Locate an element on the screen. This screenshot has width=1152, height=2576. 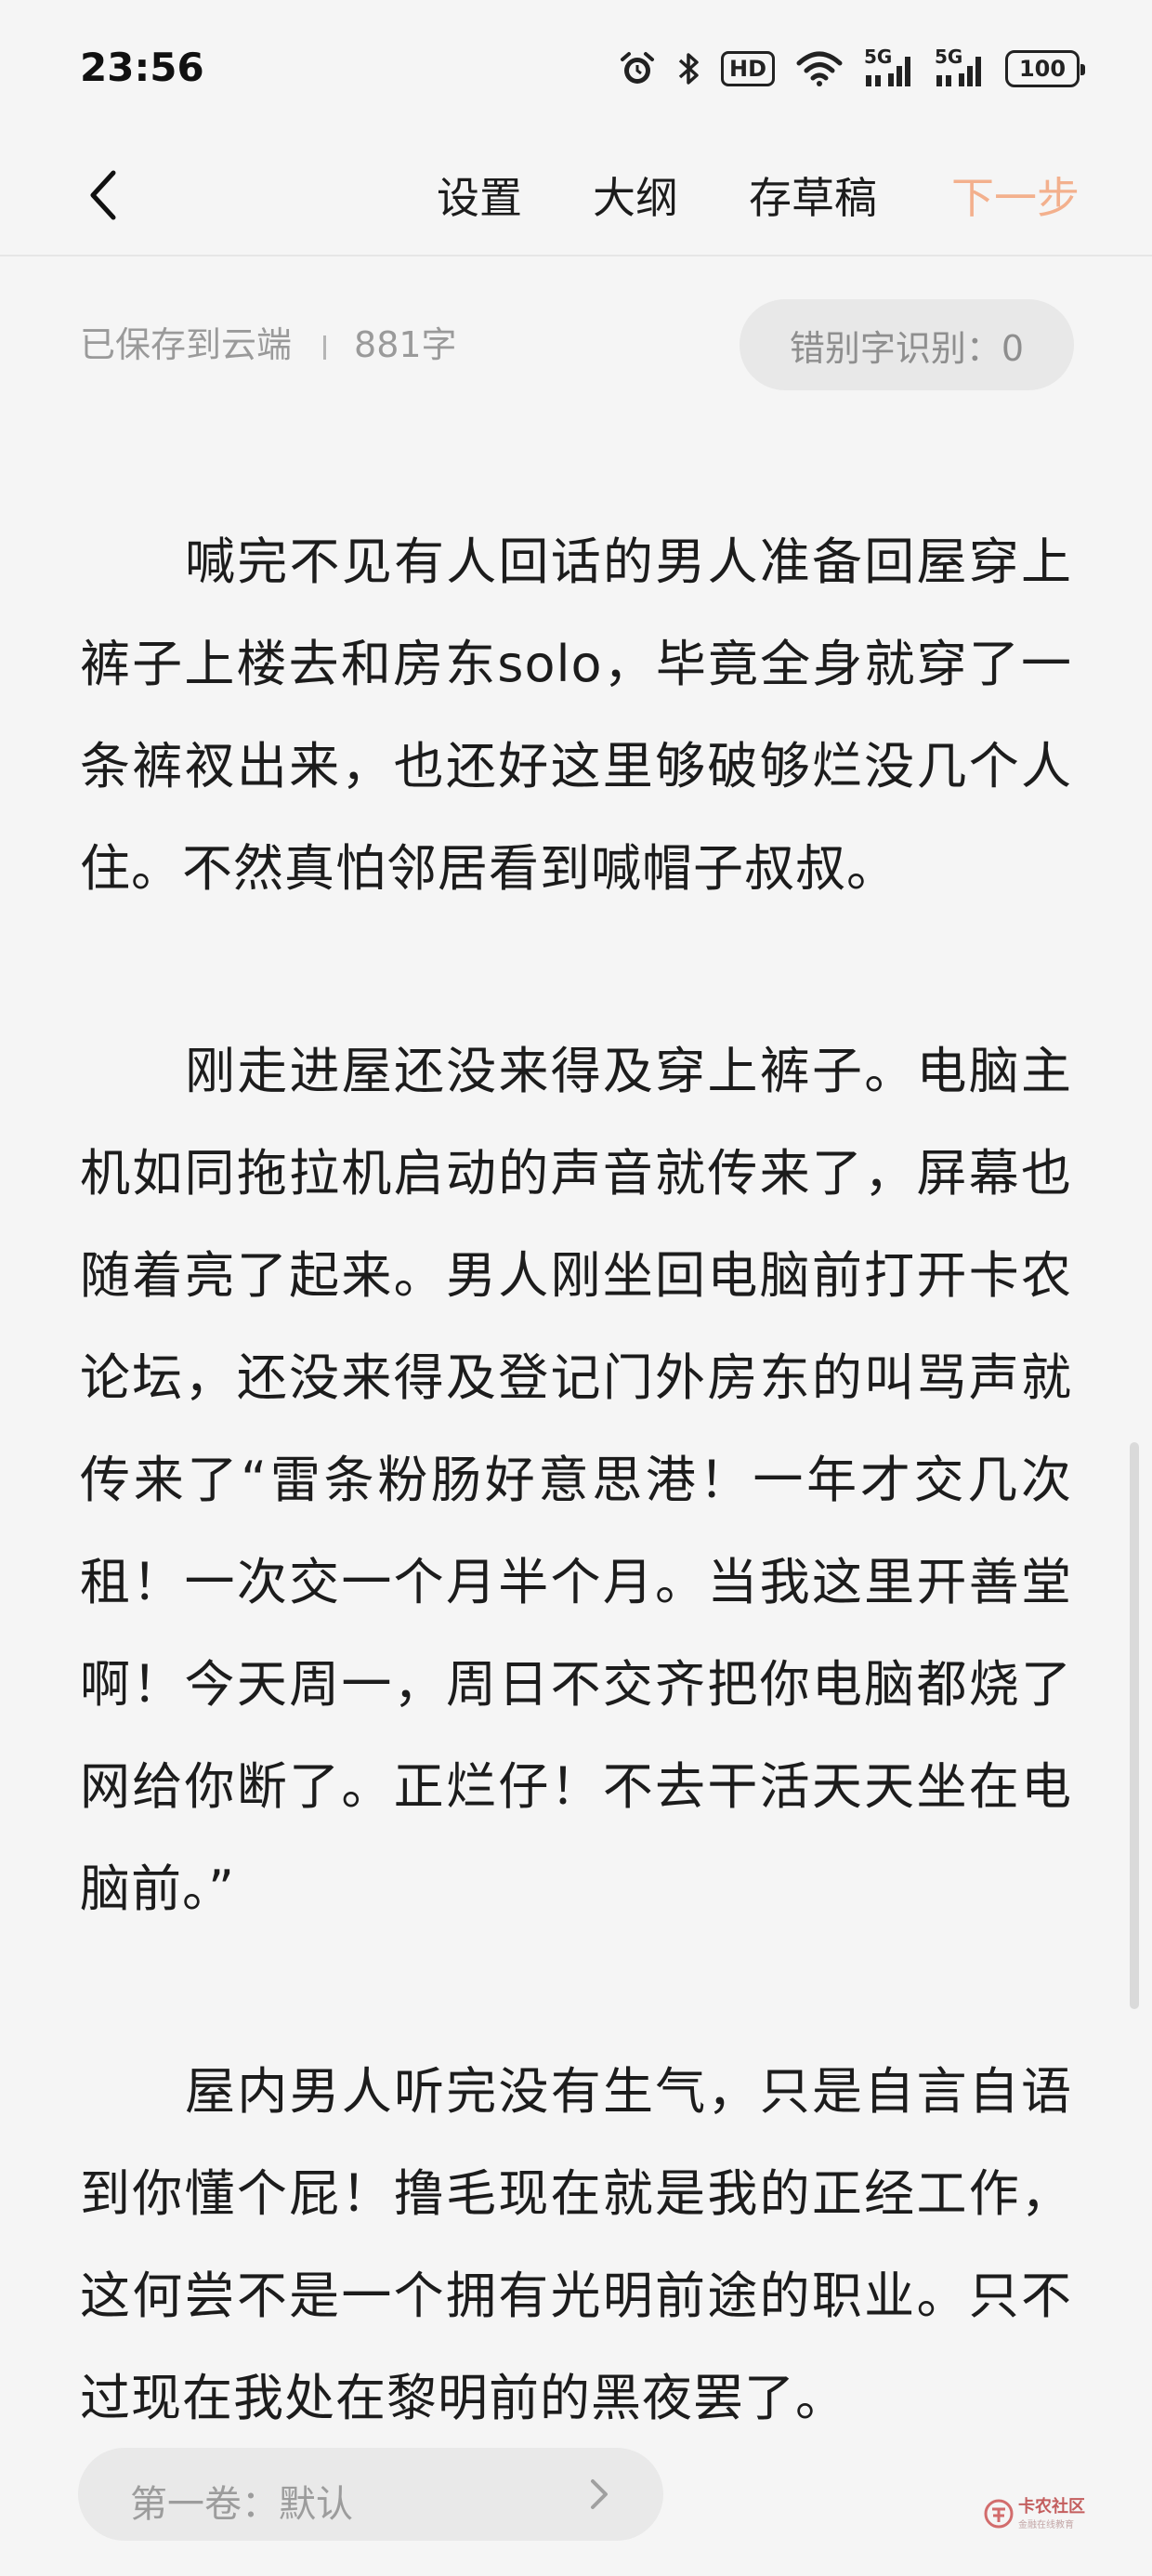
status-icons: HD 5G 5G 100 is located at coordinates (852, 69).